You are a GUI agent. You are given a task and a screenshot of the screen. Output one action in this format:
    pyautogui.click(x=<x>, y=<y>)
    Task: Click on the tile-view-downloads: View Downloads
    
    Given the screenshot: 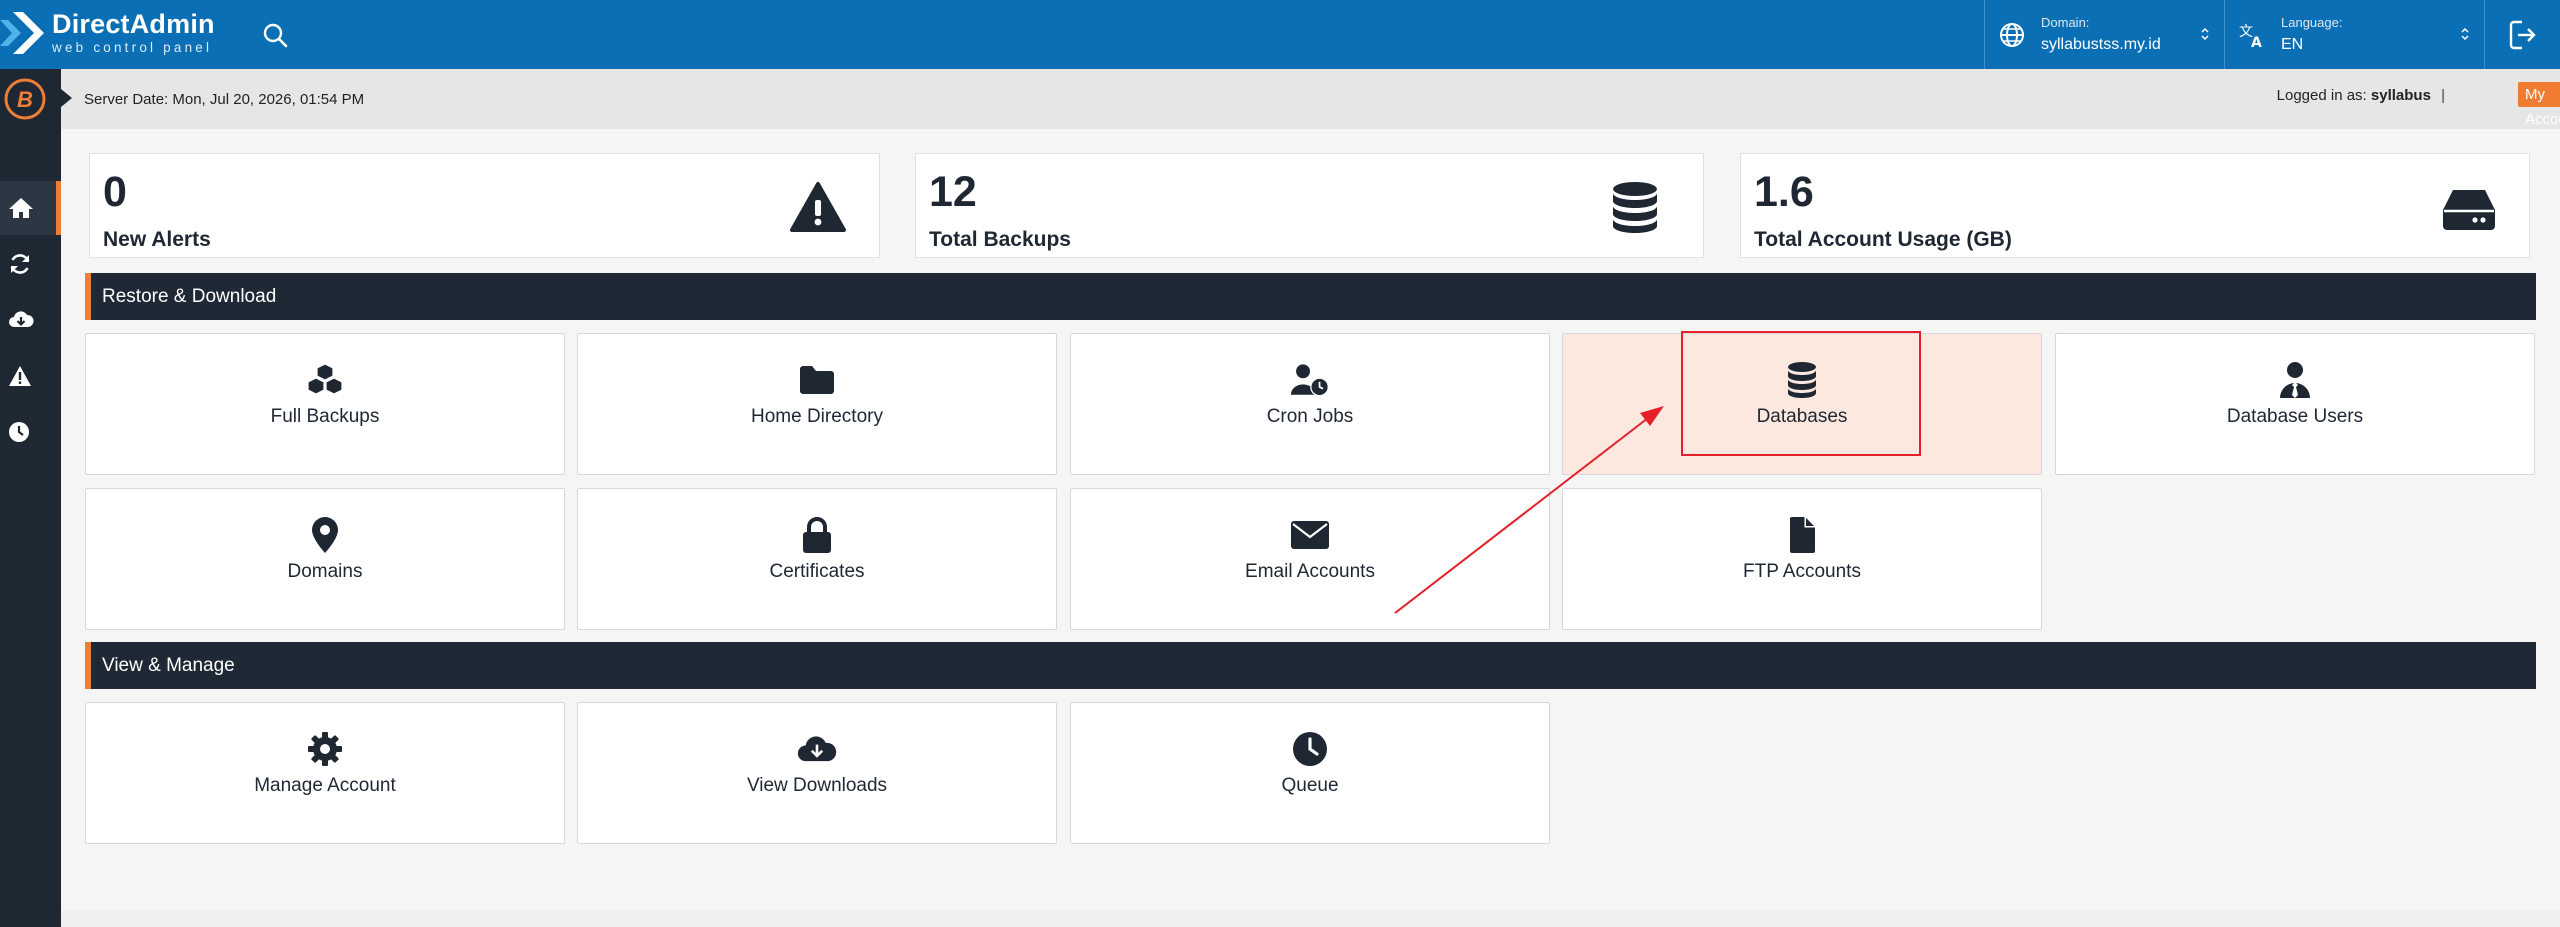 What is the action you would take?
    pyautogui.click(x=817, y=773)
    